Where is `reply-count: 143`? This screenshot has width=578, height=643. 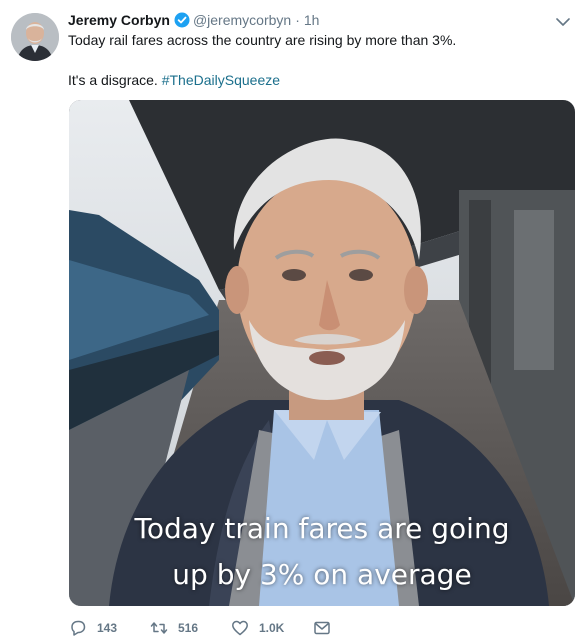
reply-count: 143 is located at coordinates (107, 628).